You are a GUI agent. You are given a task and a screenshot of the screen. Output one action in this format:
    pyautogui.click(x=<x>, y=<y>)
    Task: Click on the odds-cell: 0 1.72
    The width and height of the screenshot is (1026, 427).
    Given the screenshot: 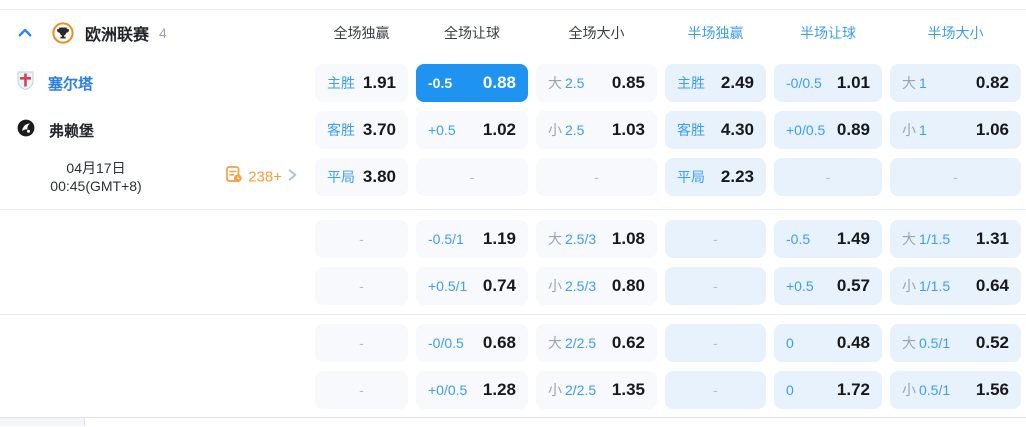 What is the action you would take?
    pyautogui.click(x=828, y=390)
    